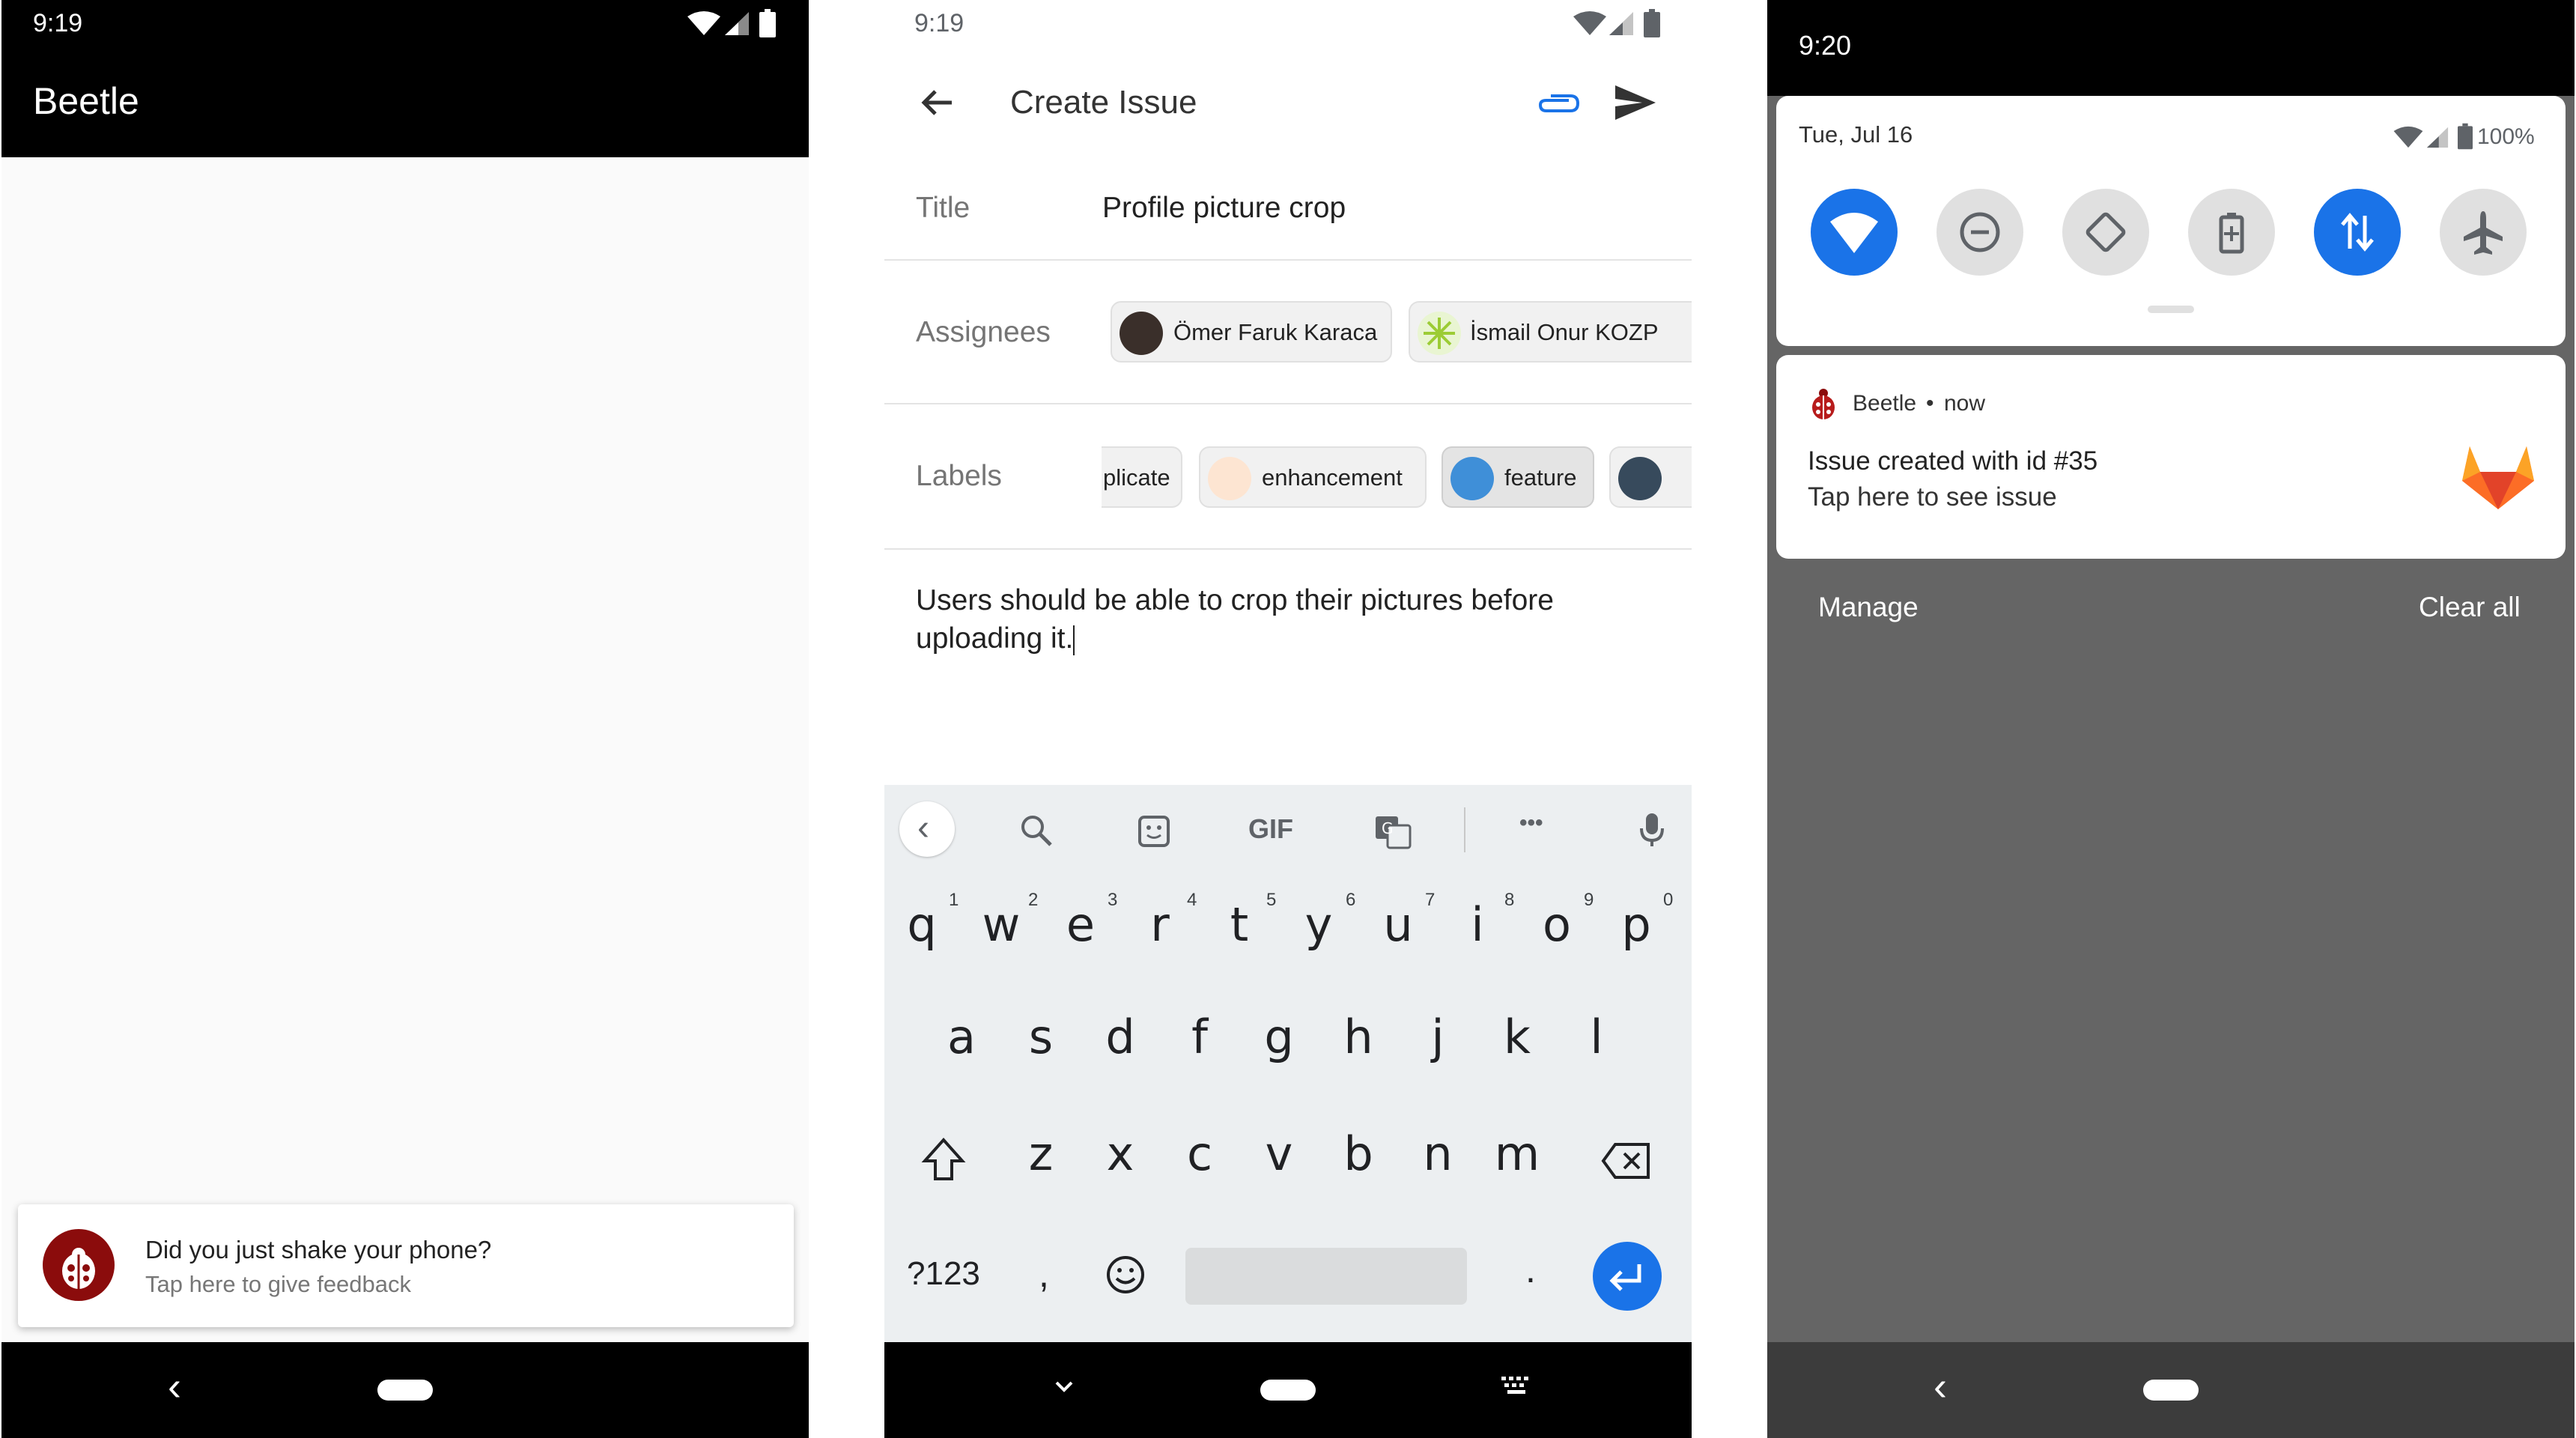 The height and width of the screenshot is (1438, 2576). What do you see at coordinates (943, 1161) in the screenshot?
I see `shift-icon` at bounding box center [943, 1161].